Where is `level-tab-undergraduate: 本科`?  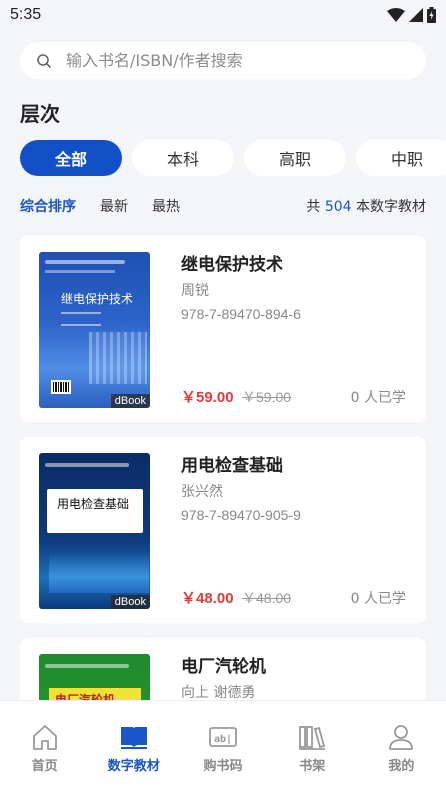 level-tab-undergraduate: 本科 is located at coordinates (183, 158).